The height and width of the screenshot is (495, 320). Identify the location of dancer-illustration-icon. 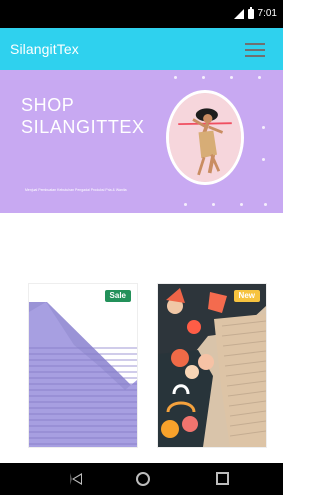
(205, 137).